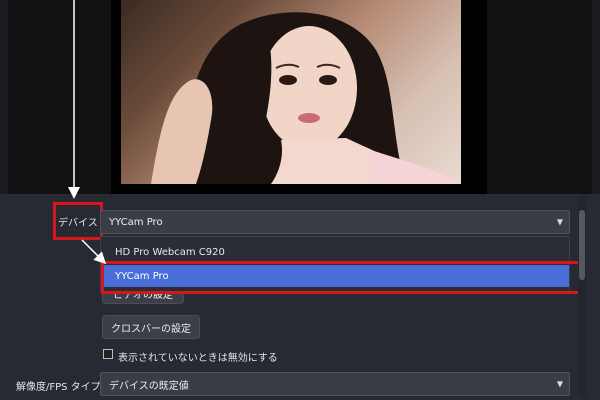 This screenshot has width=600, height=400. Describe the element at coordinates (94, 252) in the screenshot. I see `arrow-diagonal-icon` at that location.